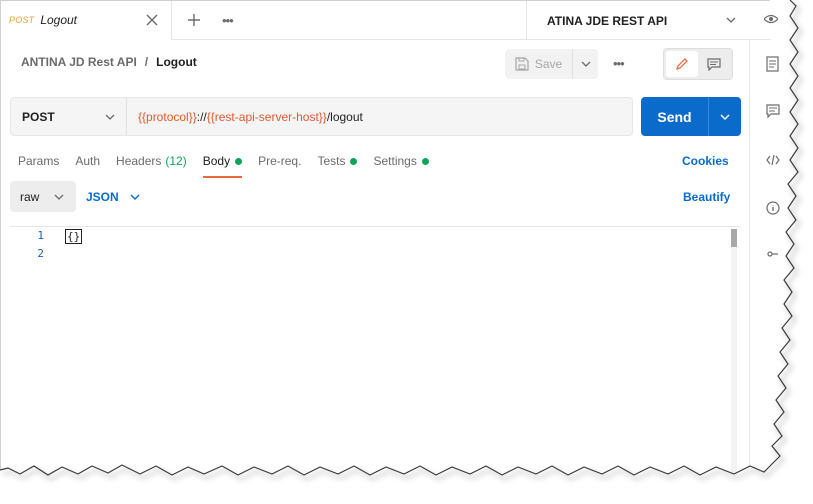 Image resolution: width=813 pixels, height=504 pixels. I want to click on tab-prereq: Pre-req., so click(279, 166).